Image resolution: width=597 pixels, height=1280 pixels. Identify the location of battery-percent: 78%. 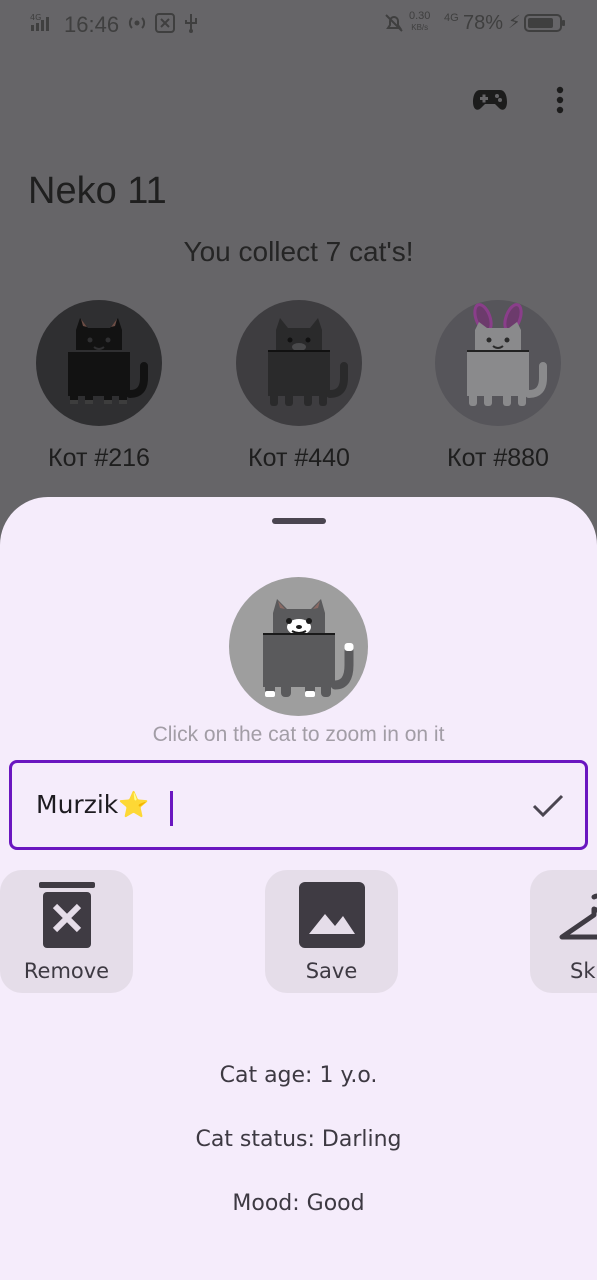
(483, 23).